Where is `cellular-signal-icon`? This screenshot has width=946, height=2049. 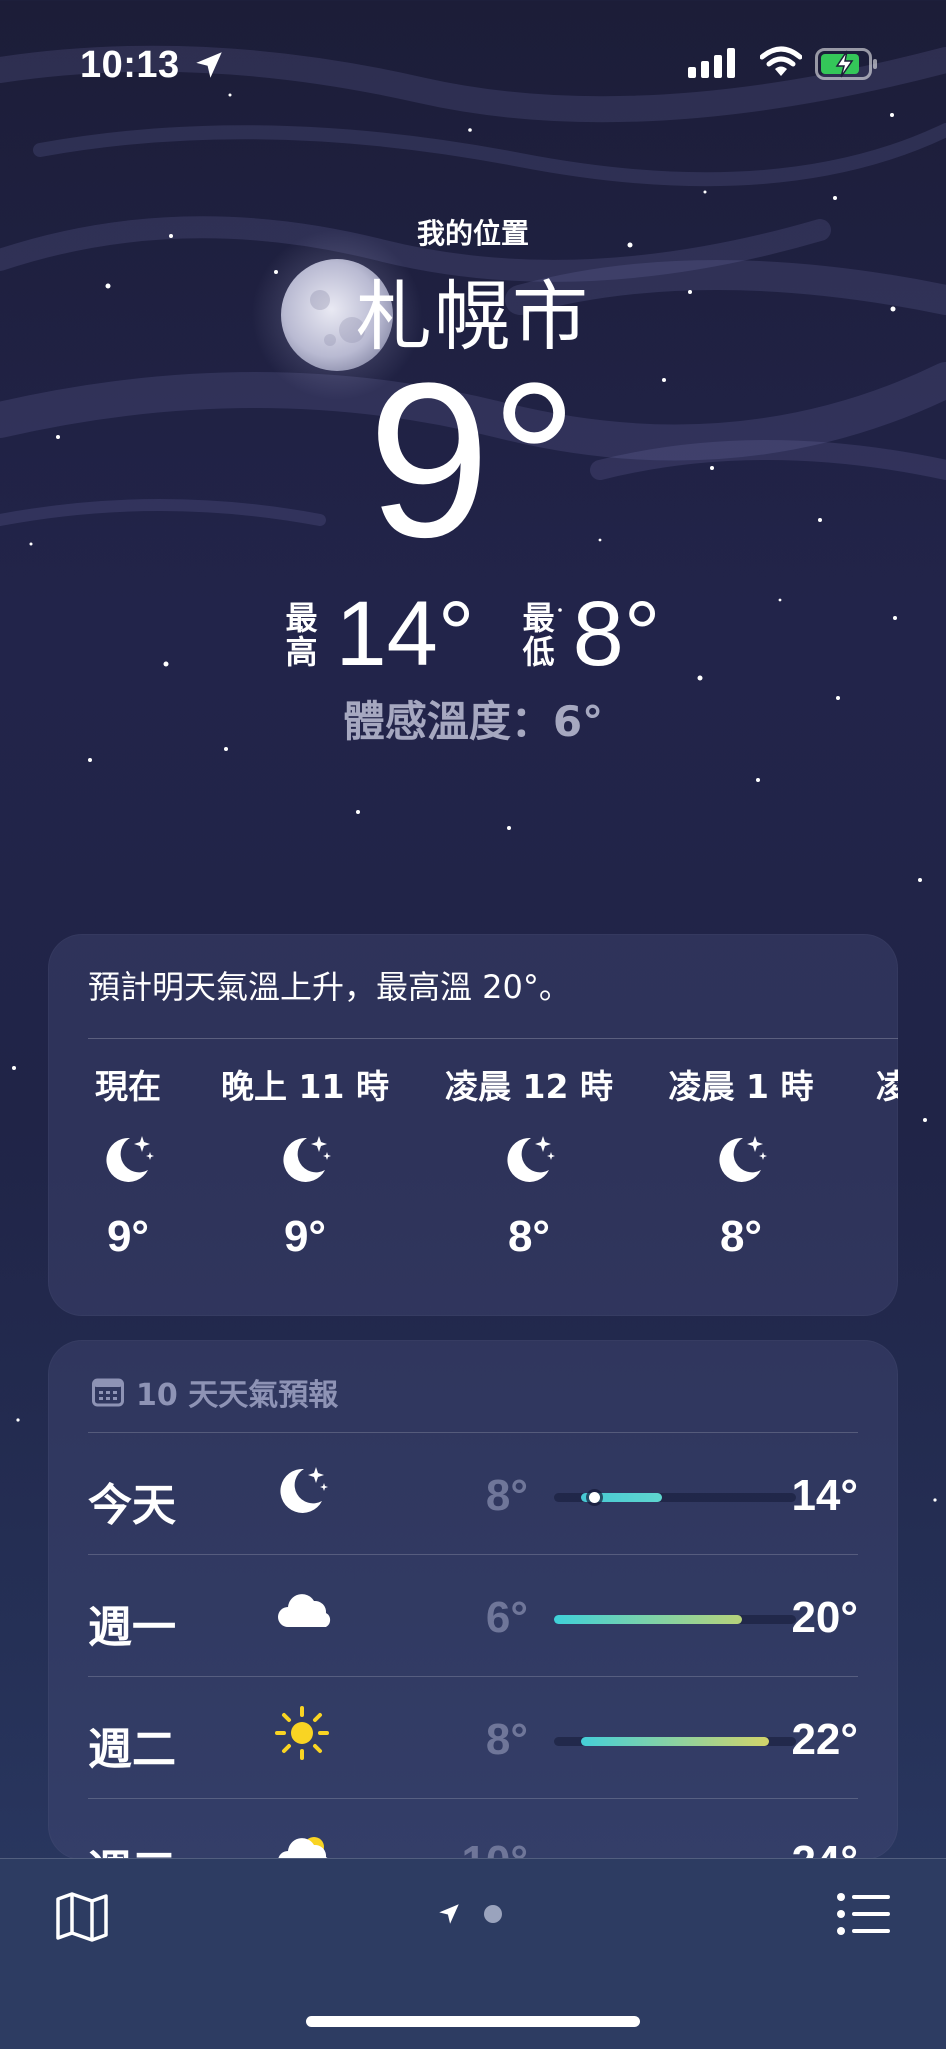
cellular-signal-icon is located at coordinates (712, 65).